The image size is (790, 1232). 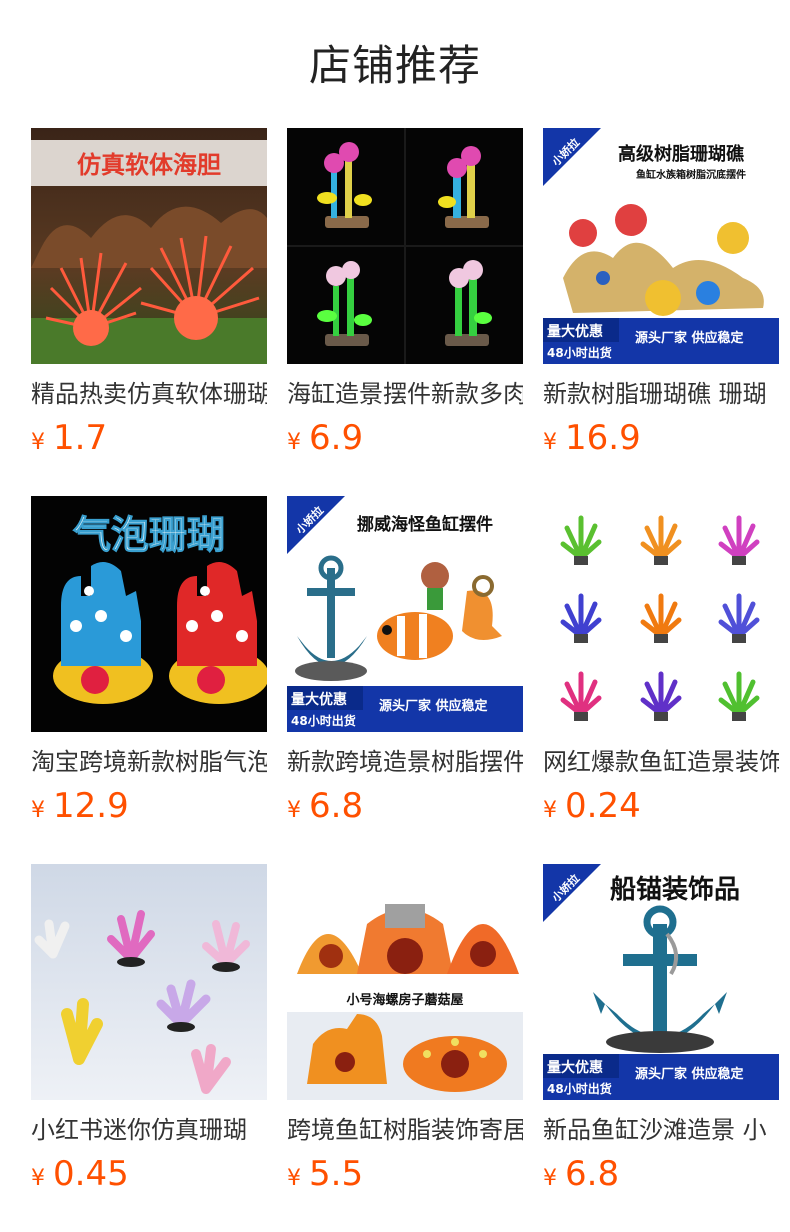 I want to click on product-name: 新款树脂珊瑚礁 珊瑚, so click(x=661, y=394).